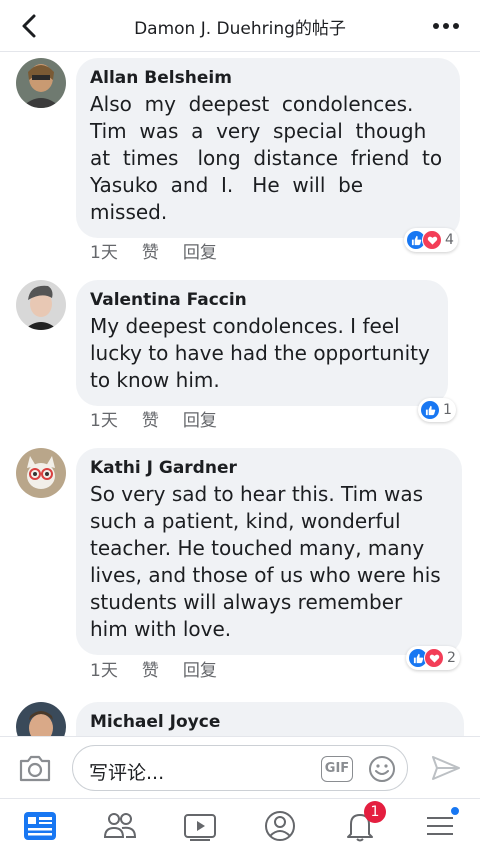  I want to click on comment-line: So very sad to hear this. Tim was, so click(257, 494).